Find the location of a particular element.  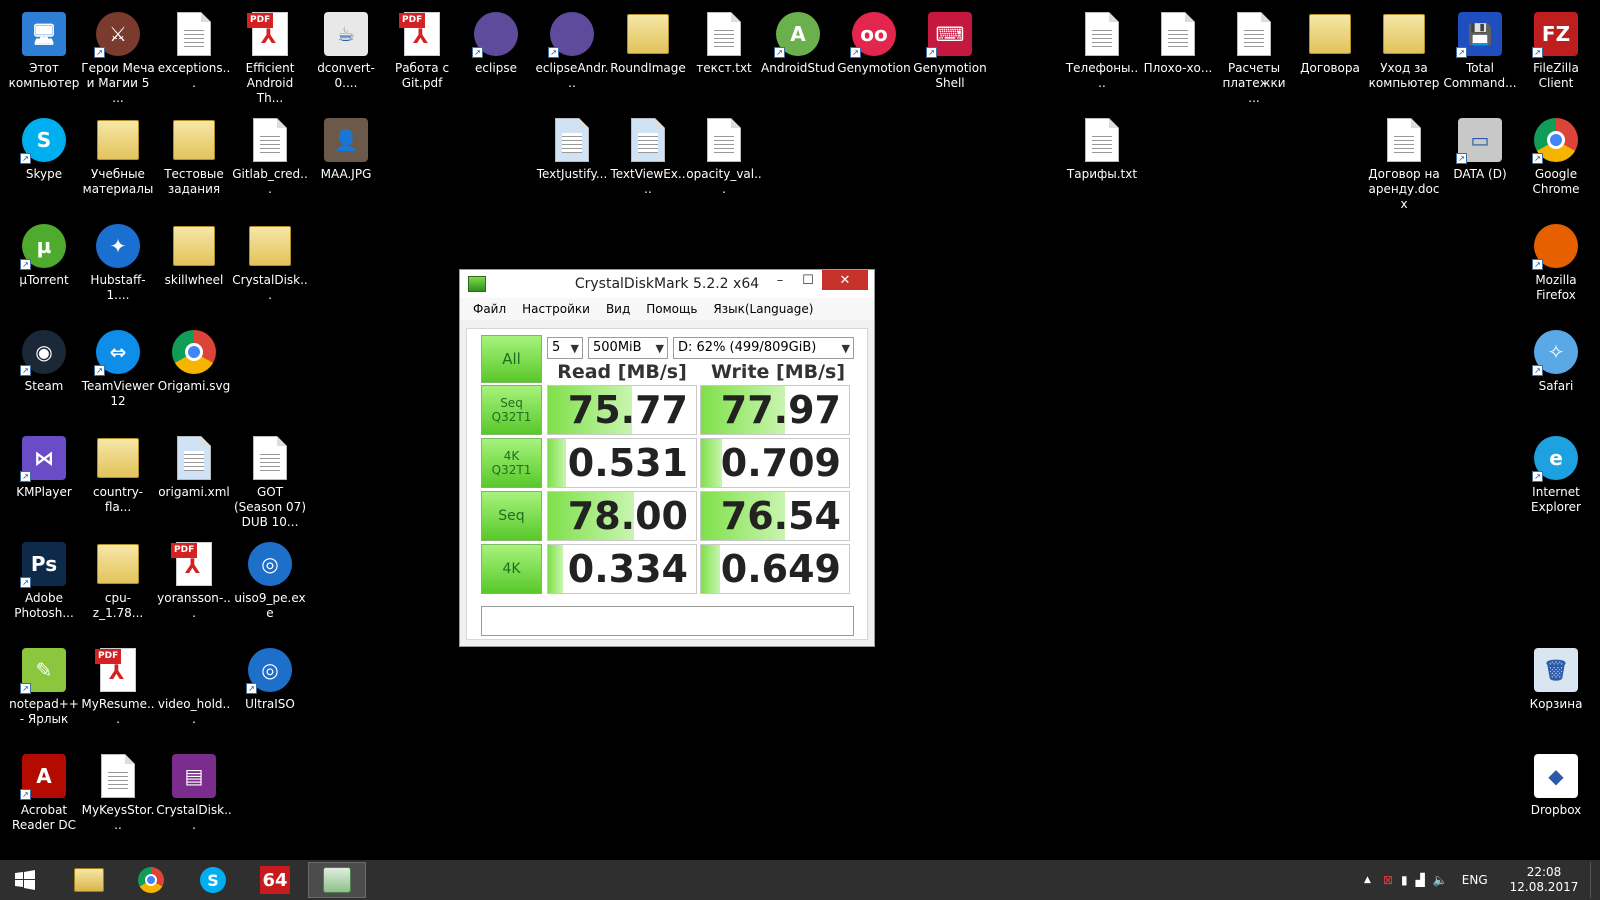

minimize-button: – is located at coordinates (780, 280).